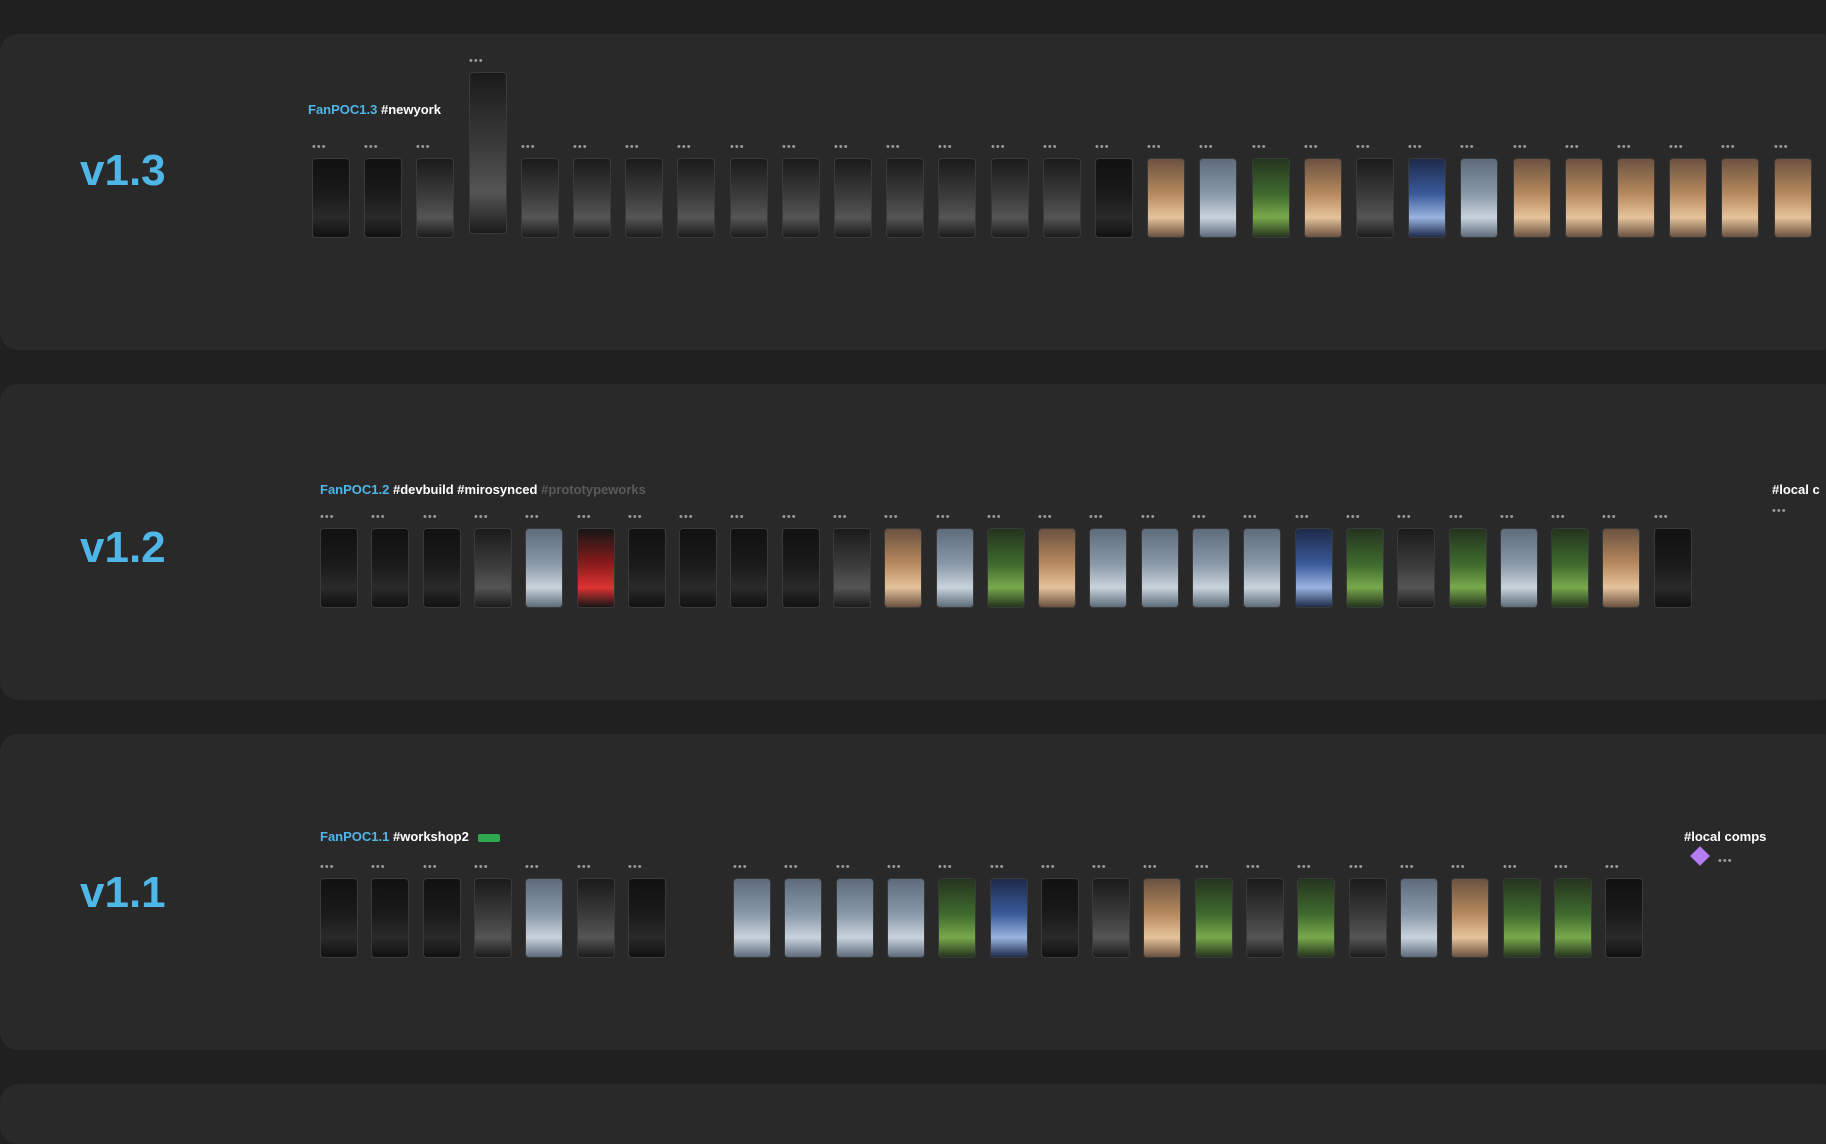  What do you see at coordinates (1725, 836) in the screenshot?
I see `local-comps-label: #local comps` at bounding box center [1725, 836].